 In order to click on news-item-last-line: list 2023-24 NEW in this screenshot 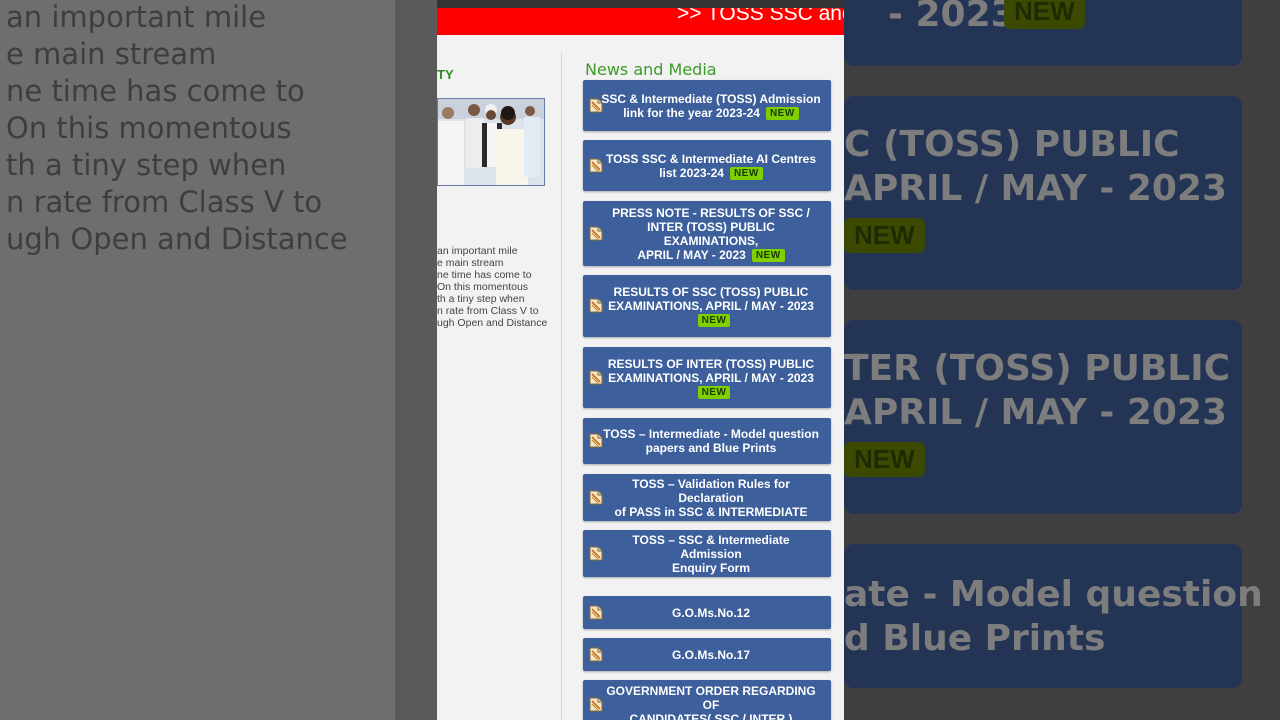, I will do `click(711, 173)`.